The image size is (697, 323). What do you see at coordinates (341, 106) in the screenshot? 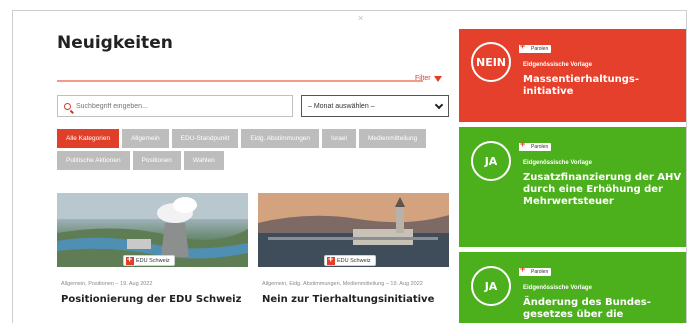
I see `month-select-value: – Monat auswählen –` at bounding box center [341, 106].